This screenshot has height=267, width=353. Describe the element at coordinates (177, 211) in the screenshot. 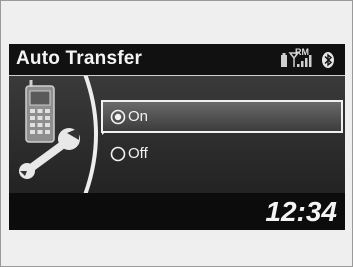

I see `bottom-bar: 12:34` at that location.